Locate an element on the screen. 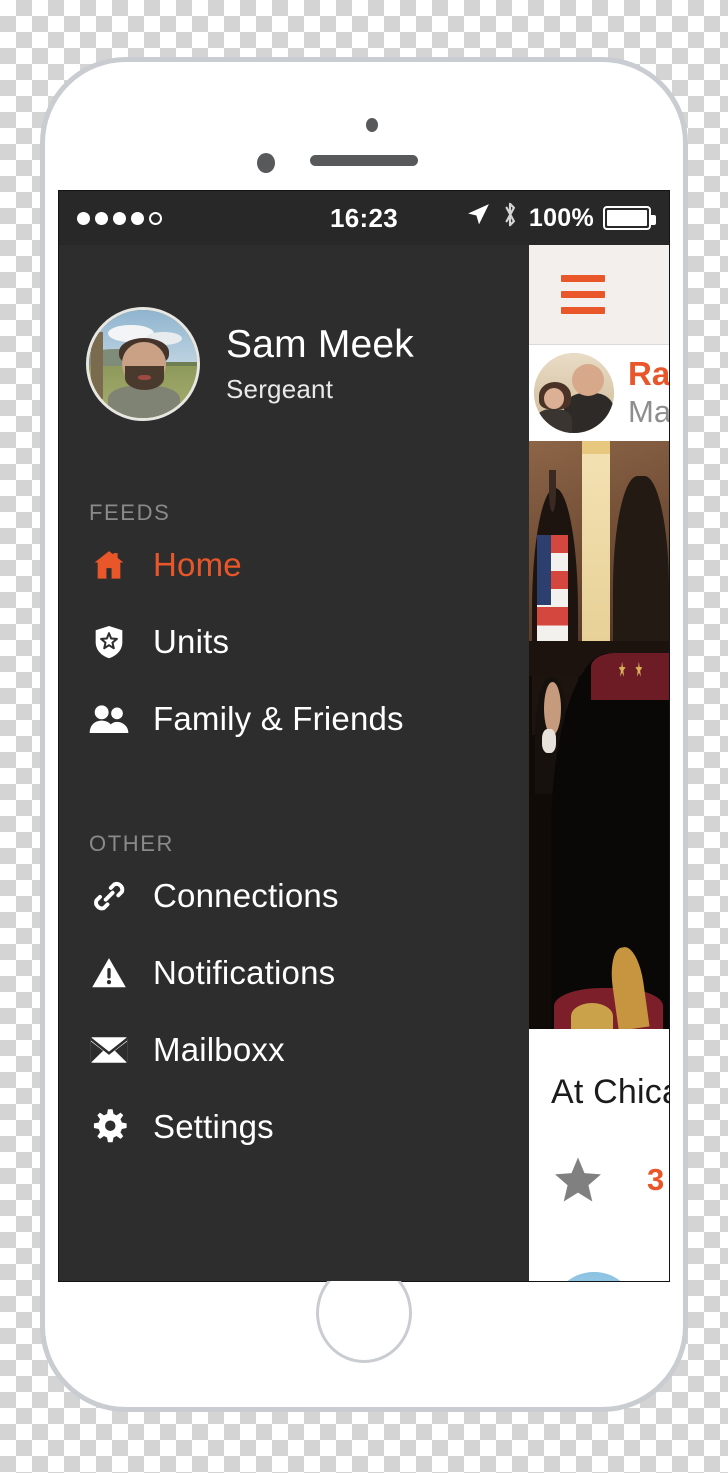  sidebar-item-units: Units is located at coordinates (294, 641).